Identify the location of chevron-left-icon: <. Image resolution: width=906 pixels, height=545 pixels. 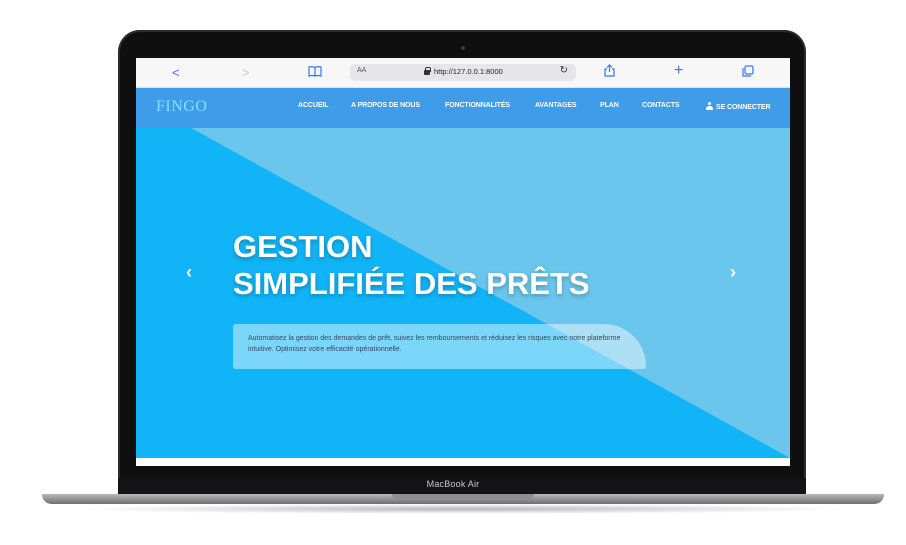
(176, 73).